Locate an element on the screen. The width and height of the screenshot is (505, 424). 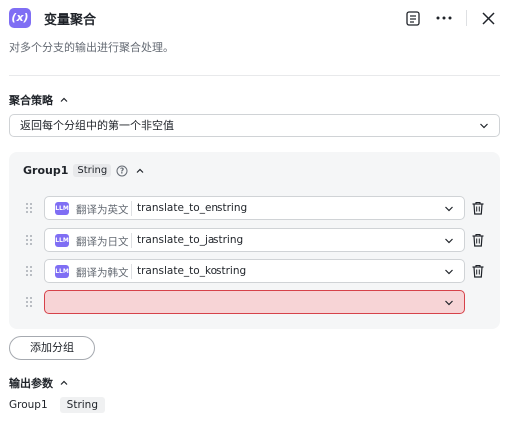
notes-button is located at coordinates (413, 18).